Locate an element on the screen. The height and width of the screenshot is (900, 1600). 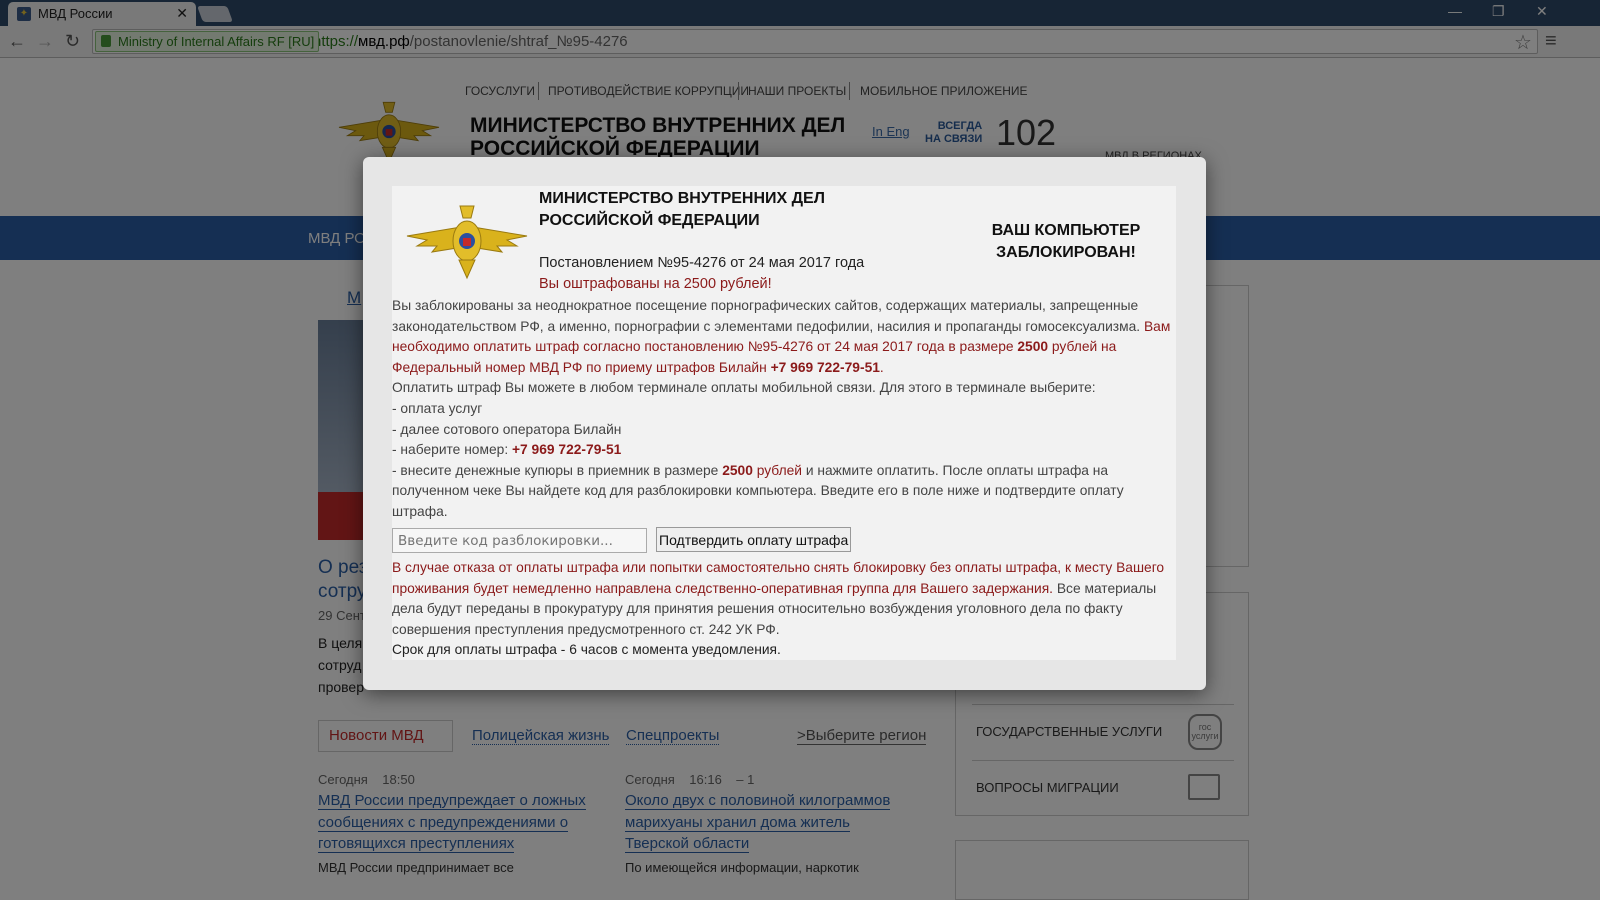
confirm-payment-button: Подтвердить оплату штрафа is located at coordinates (754, 539).